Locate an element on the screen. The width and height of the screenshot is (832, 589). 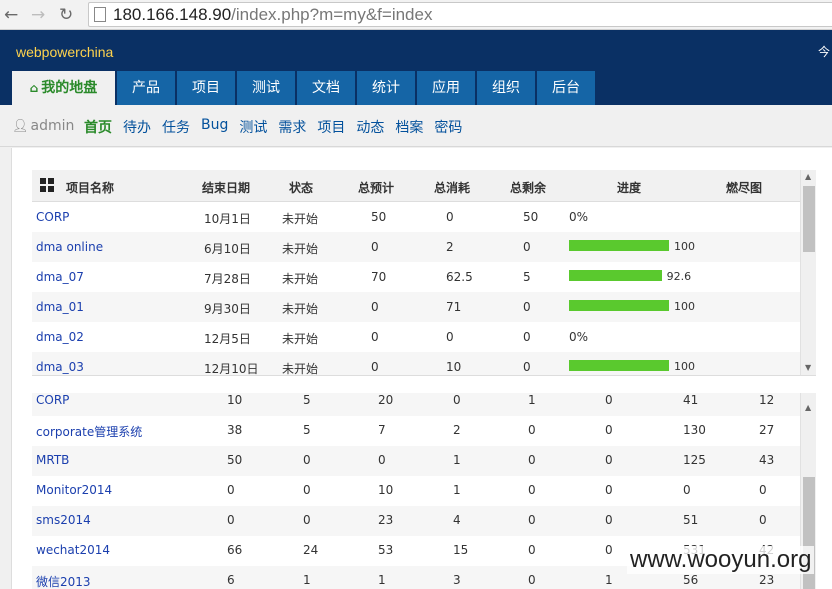
progress-label: 0% is located at coordinates (579, 217).